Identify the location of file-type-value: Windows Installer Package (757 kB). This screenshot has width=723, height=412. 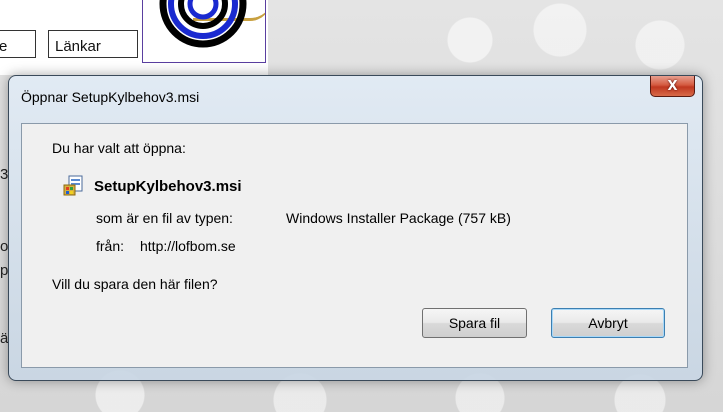
(398, 218).